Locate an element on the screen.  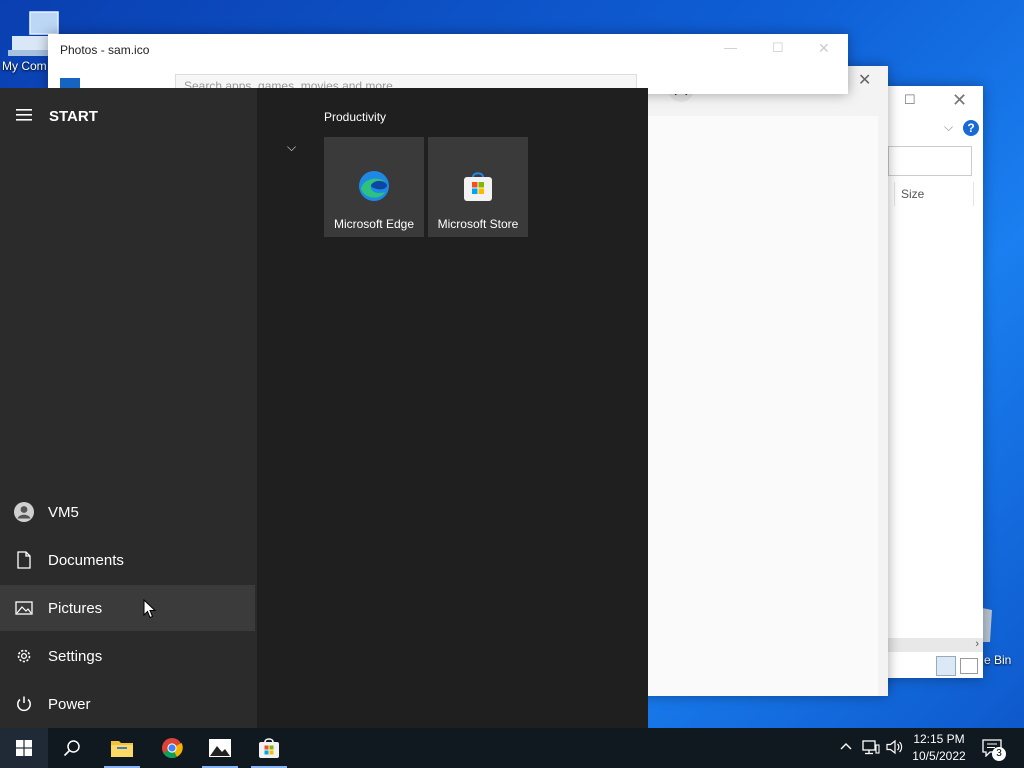
search-icon is located at coordinates (71, 748).